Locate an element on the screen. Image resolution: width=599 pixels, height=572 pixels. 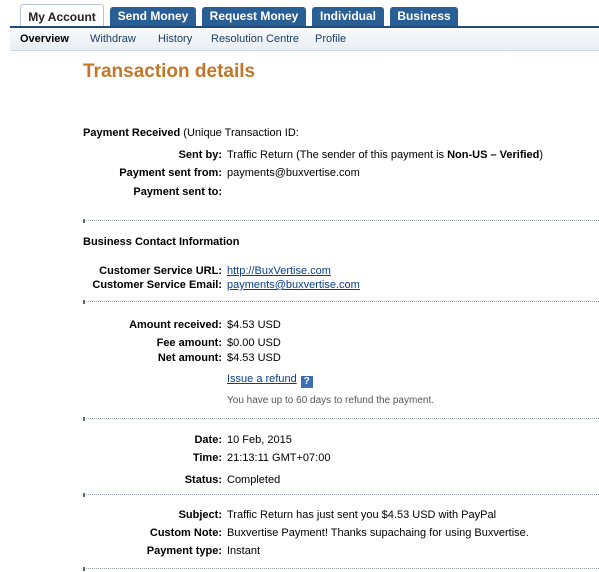
payment-received-line: Payment Received (Unique Transaction ID: is located at coordinates (191, 133).